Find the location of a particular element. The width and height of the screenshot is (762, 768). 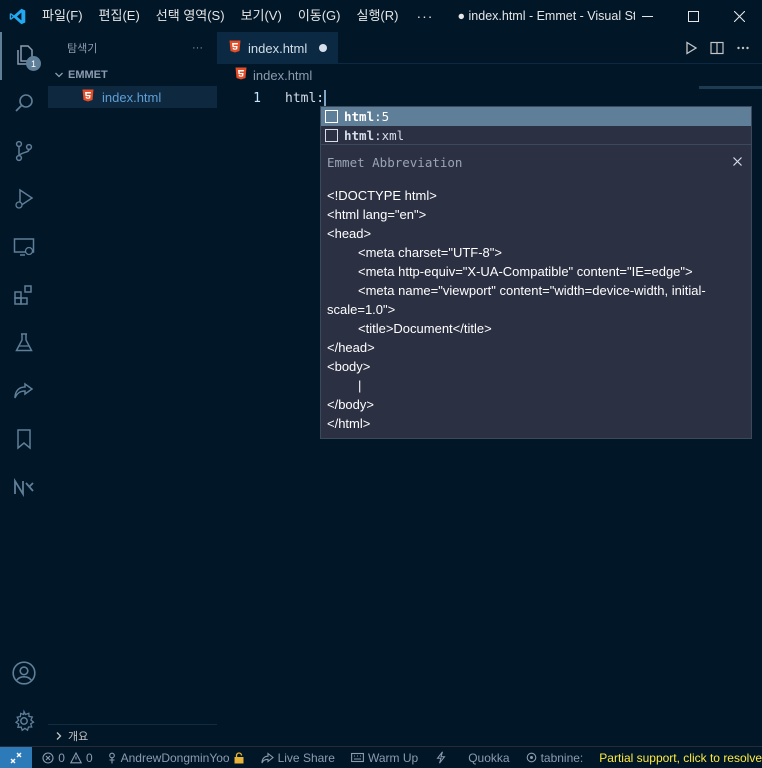

lock-icon is located at coordinates (239, 757).